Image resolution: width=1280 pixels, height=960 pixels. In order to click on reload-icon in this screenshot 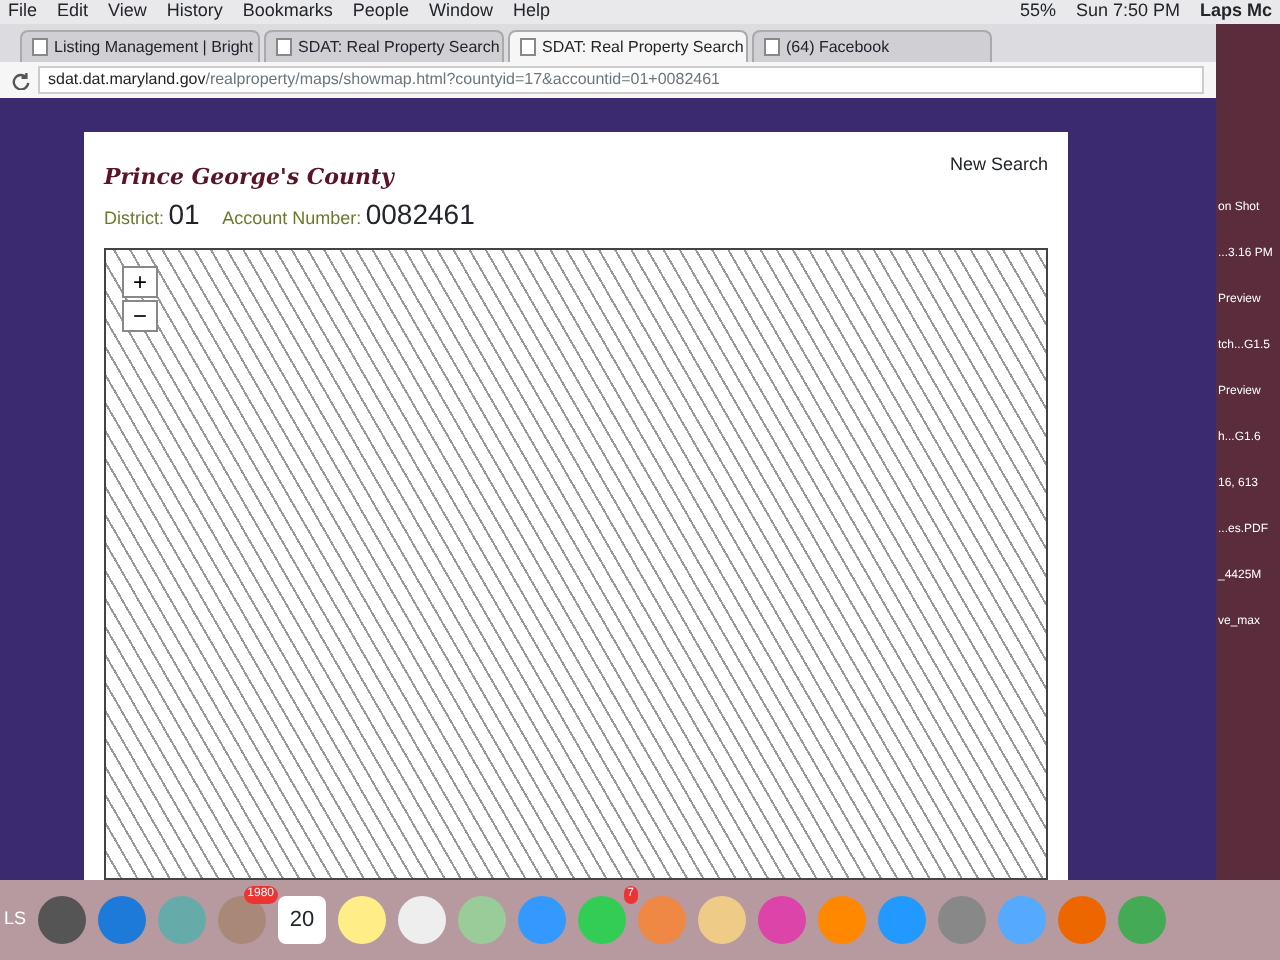, I will do `click(21, 80)`.